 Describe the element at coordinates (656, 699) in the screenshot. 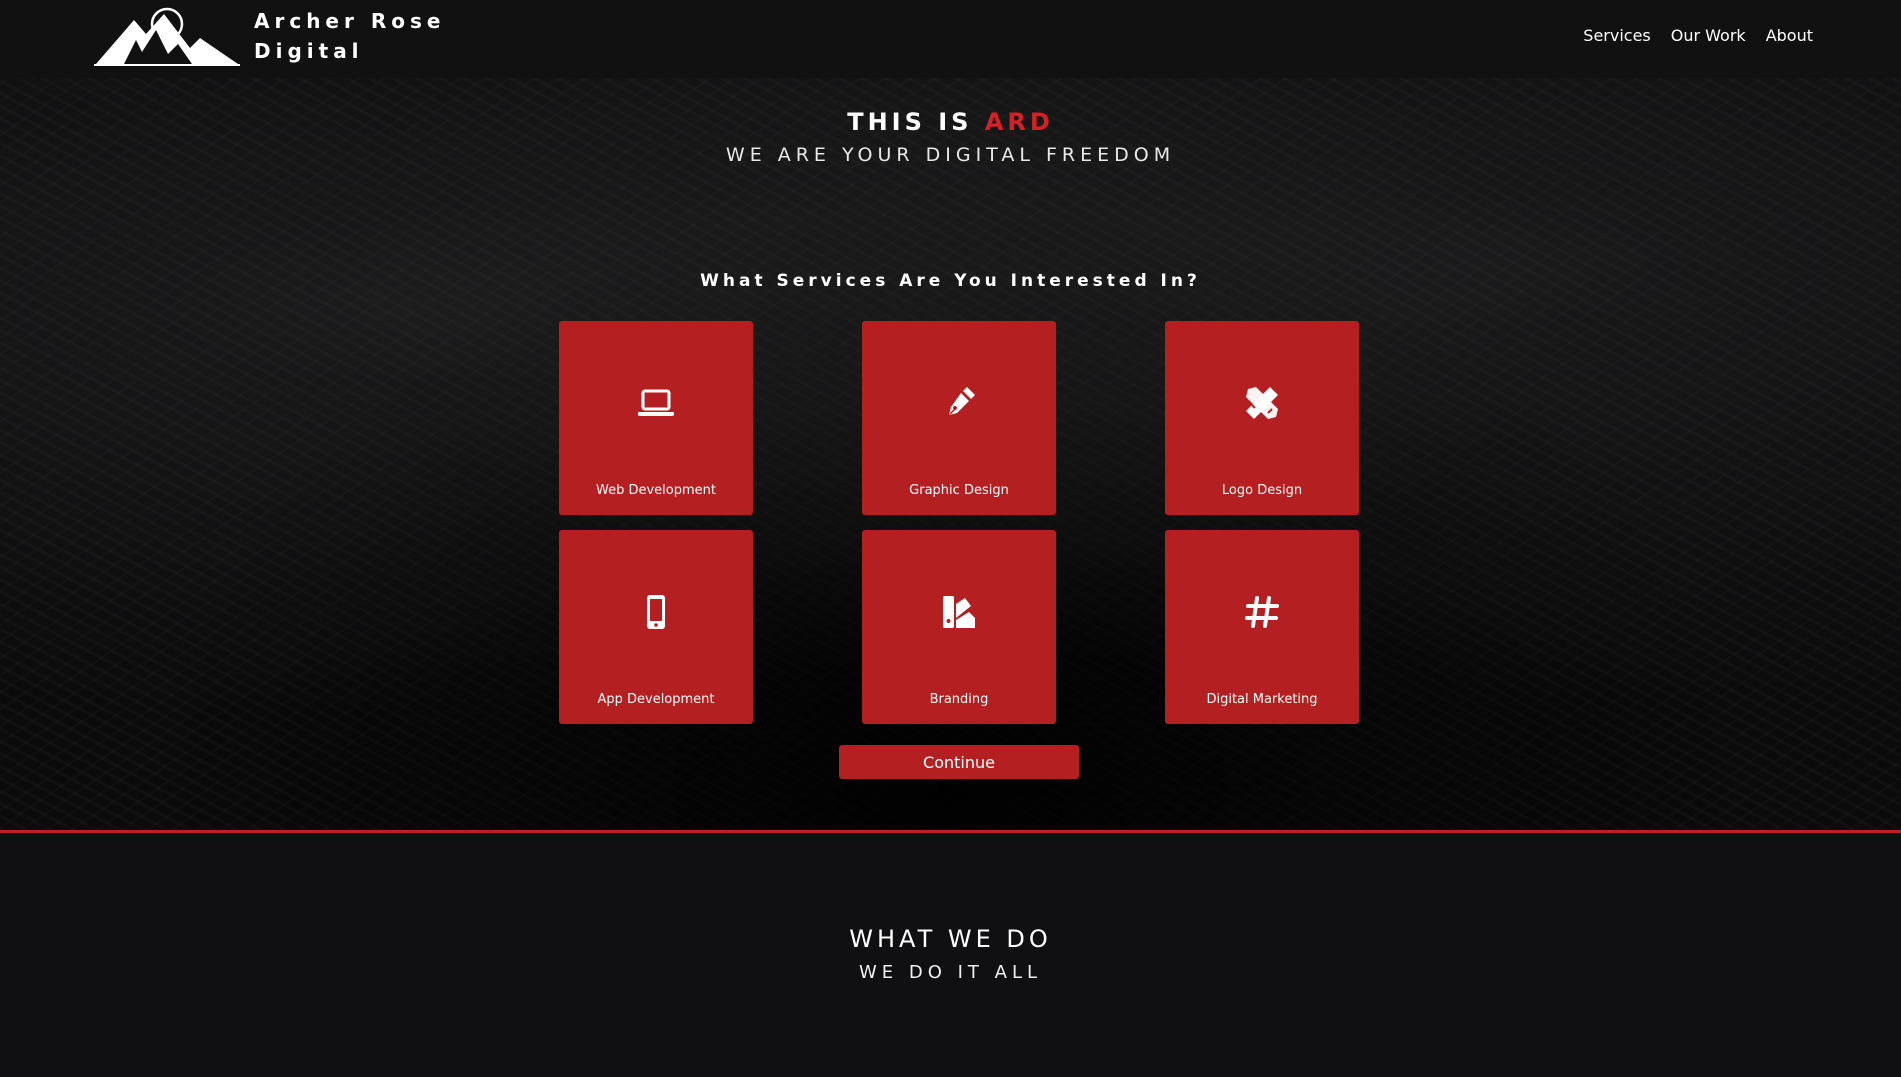

I see `service-label: App Development` at that location.